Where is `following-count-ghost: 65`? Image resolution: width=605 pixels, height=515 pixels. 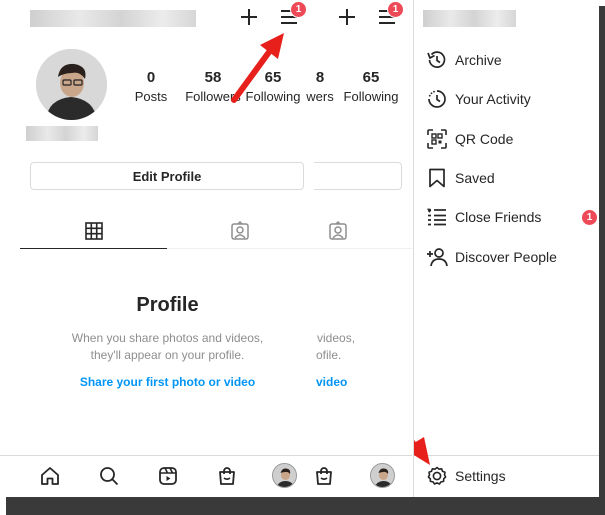
following-count-ghost: 65 is located at coordinates (371, 77).